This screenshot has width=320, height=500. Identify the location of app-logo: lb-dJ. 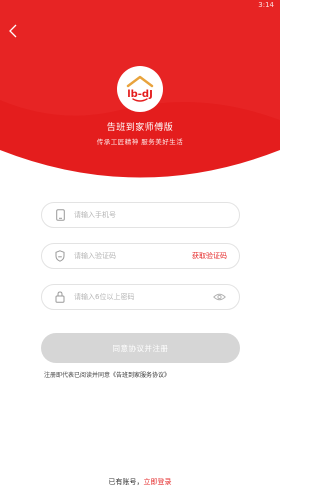
(140, 89).